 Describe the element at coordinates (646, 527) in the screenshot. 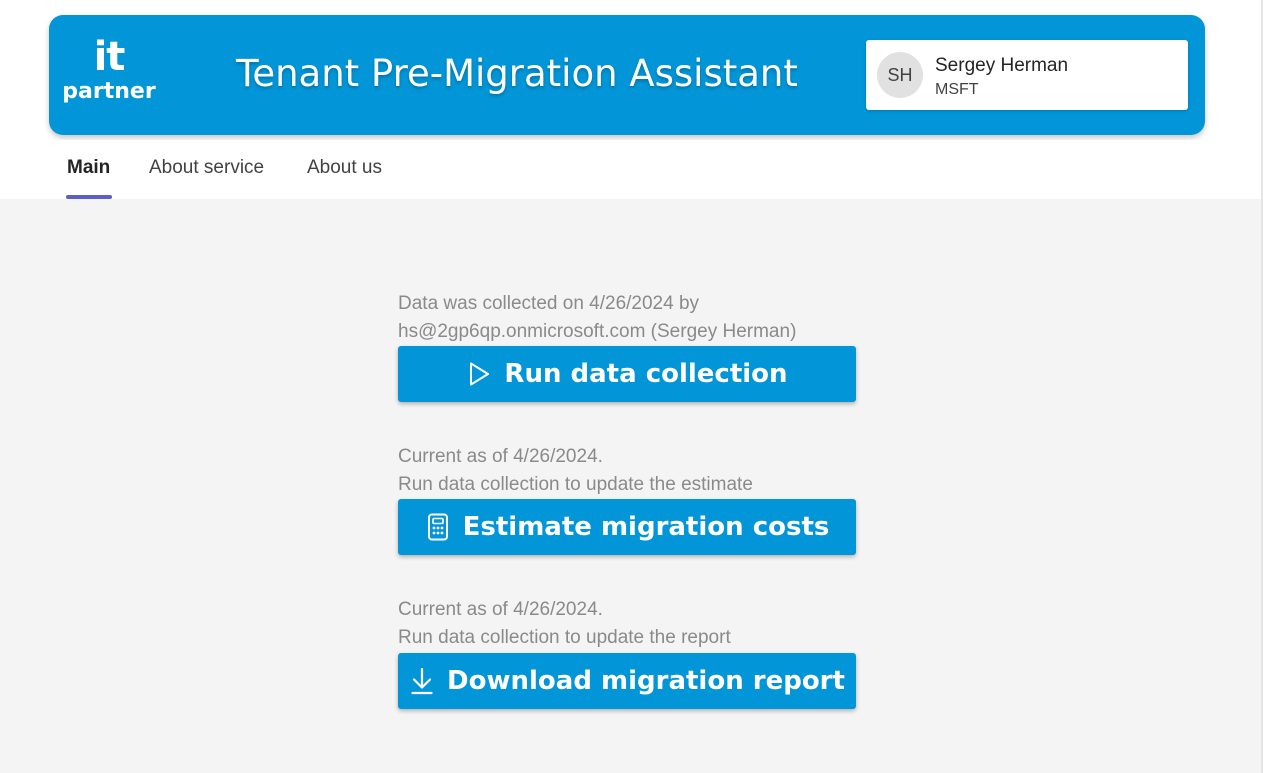

I see `estimate-migration-costs-label: Estimate migration costs` at that location.